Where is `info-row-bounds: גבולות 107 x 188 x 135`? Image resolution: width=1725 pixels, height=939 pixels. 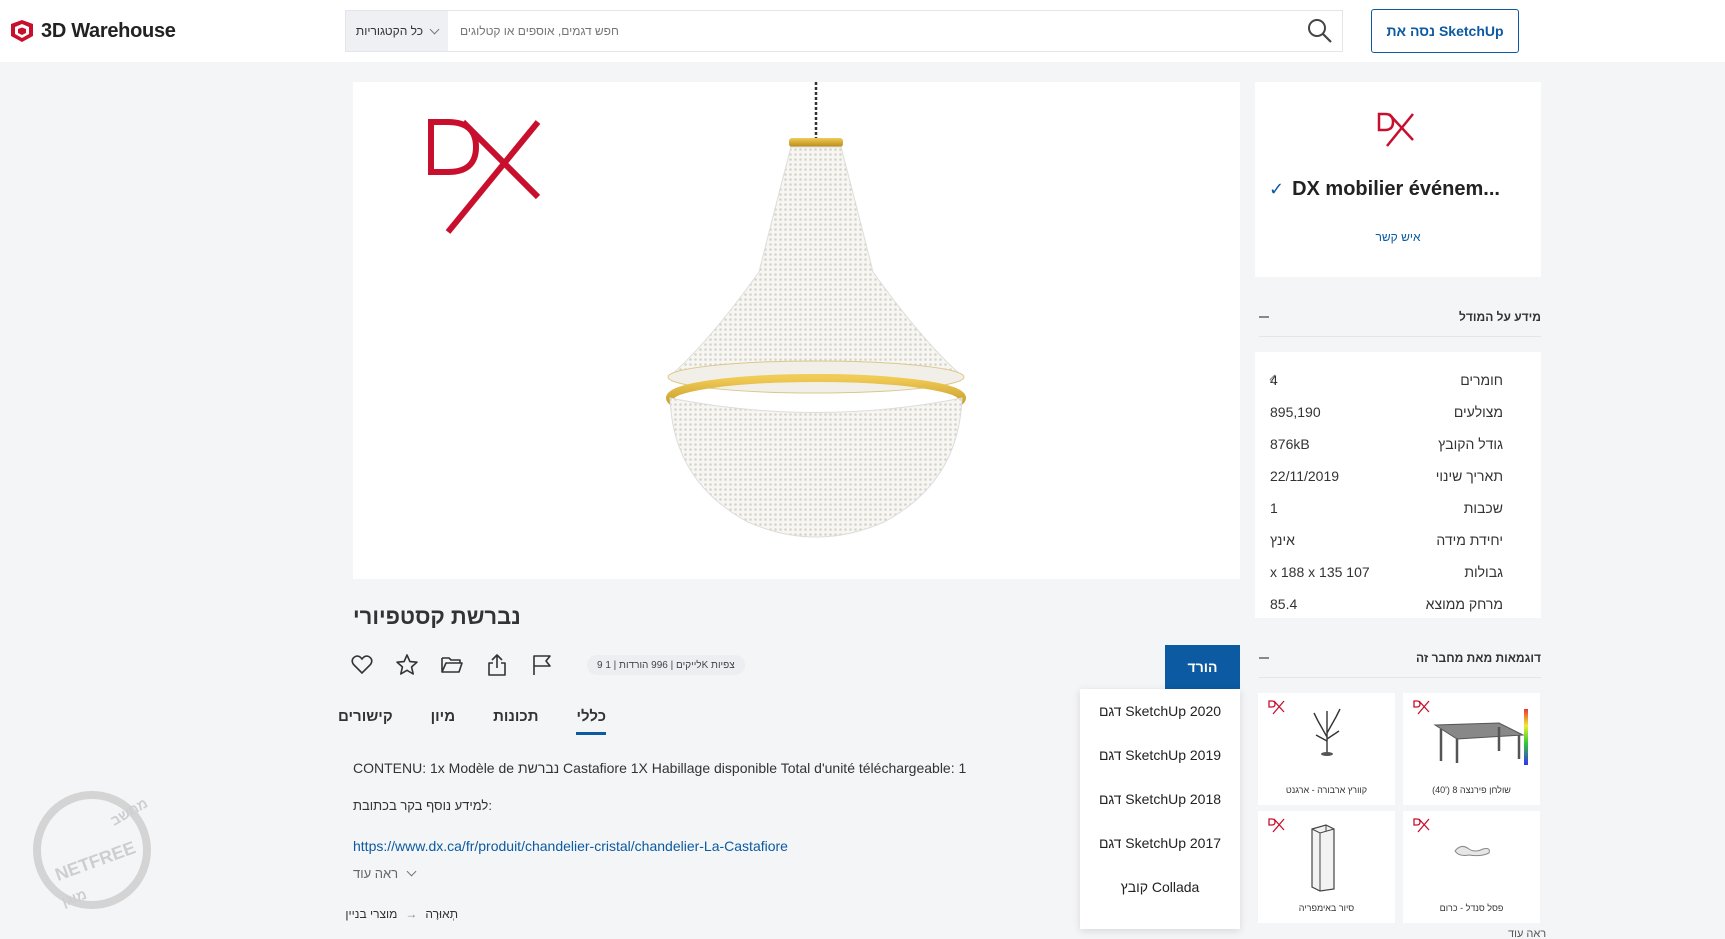 info-row-bounds: גבולות 107 x 188 x 135 is located at coordinates (1398, 572).